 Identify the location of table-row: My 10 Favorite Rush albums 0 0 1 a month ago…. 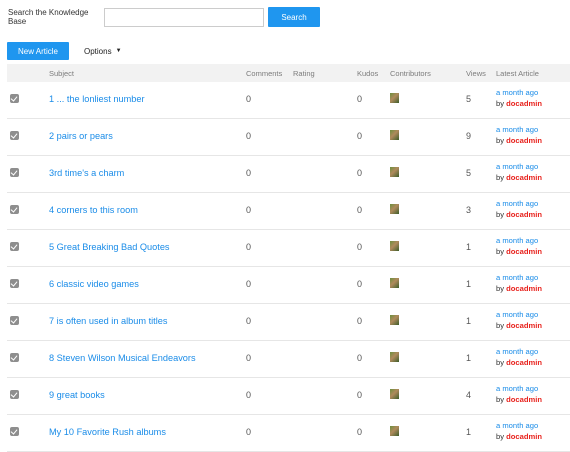
(288, 433).